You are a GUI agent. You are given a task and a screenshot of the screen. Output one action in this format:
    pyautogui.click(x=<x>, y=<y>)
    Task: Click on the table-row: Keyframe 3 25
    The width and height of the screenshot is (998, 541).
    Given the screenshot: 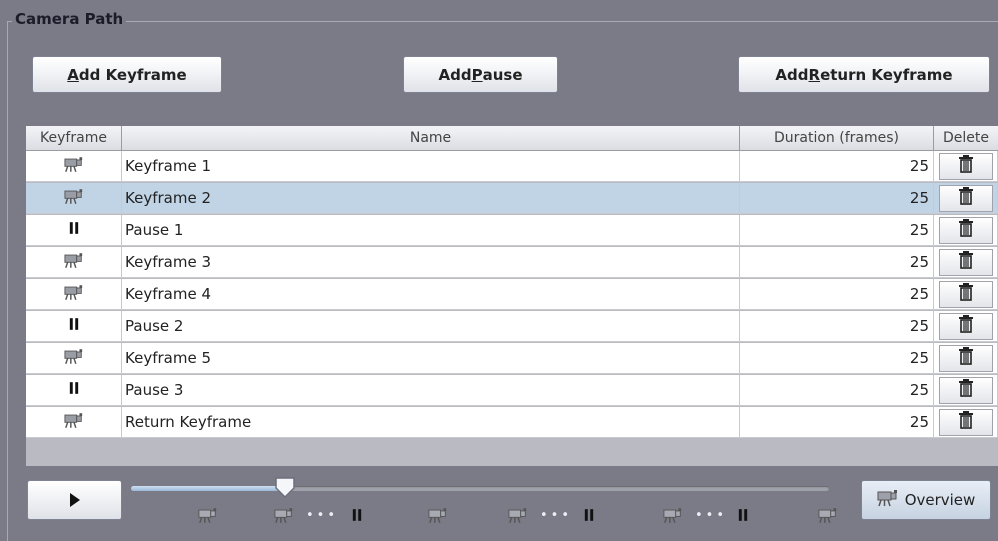 What is the action you would take?
    pyautogui.click(x=512, y=262)
    